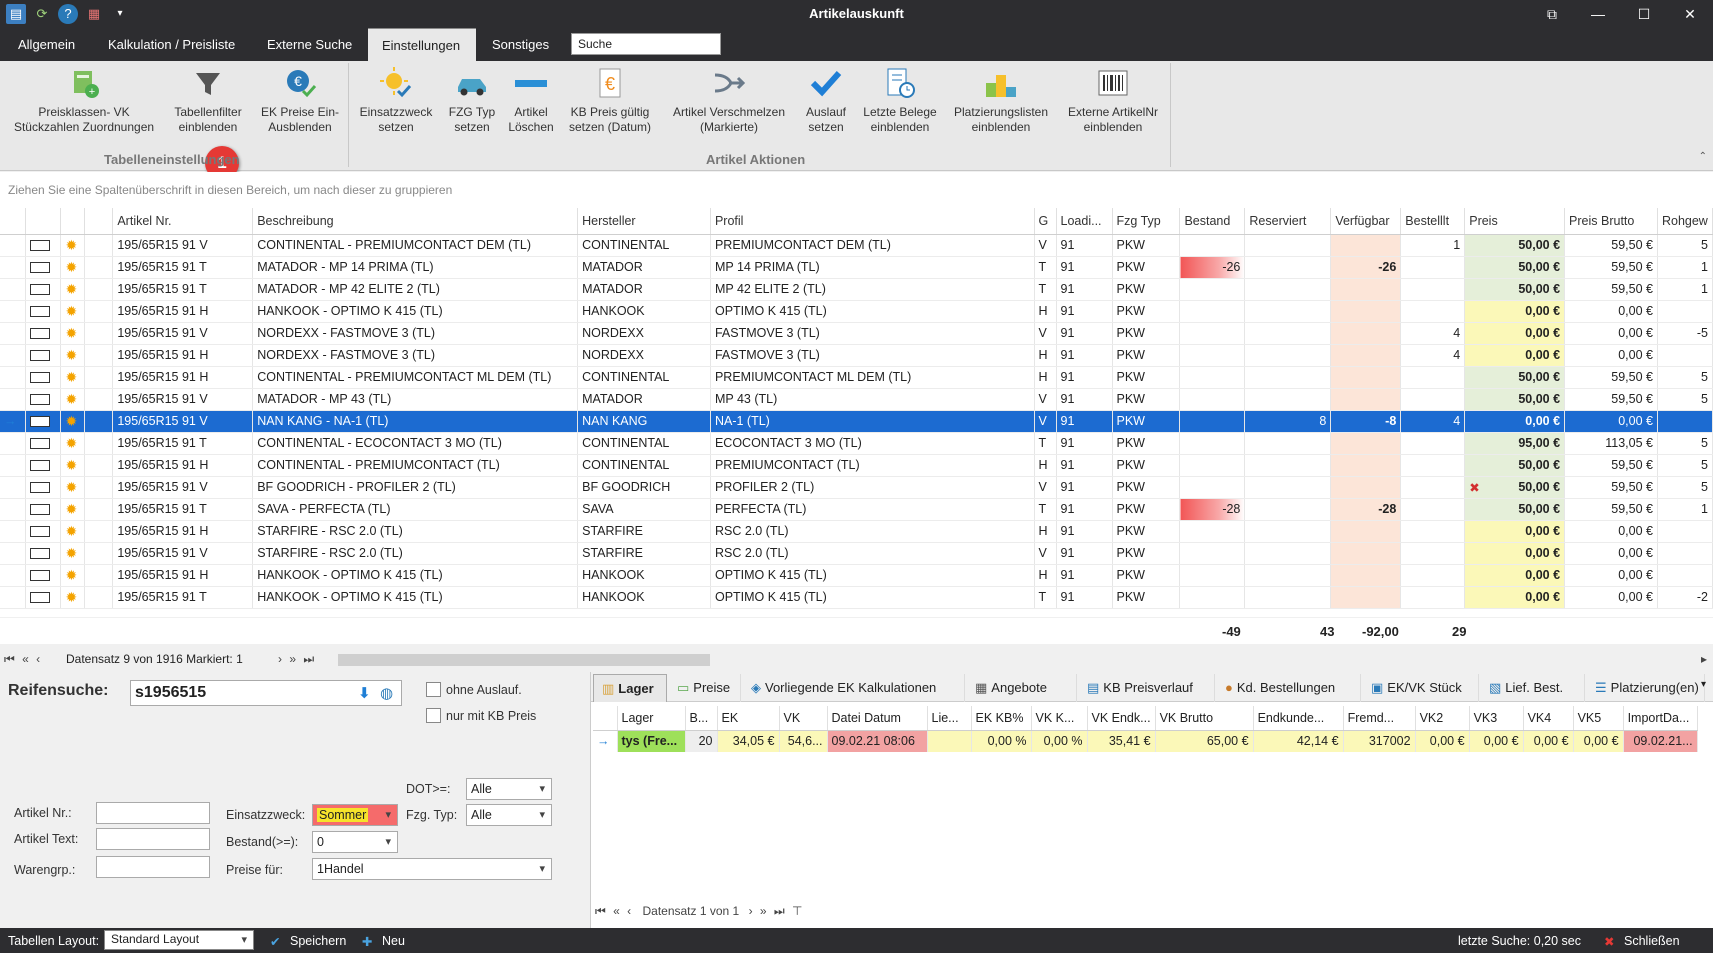 Image resolution: width=1713 pixels, height=953 pixels. Describe the element at coordinates (415, 597) in the screenshot. I see `cell-beschreibung: HANKOOK - OPTIMO K 415 (TL)` at that location.